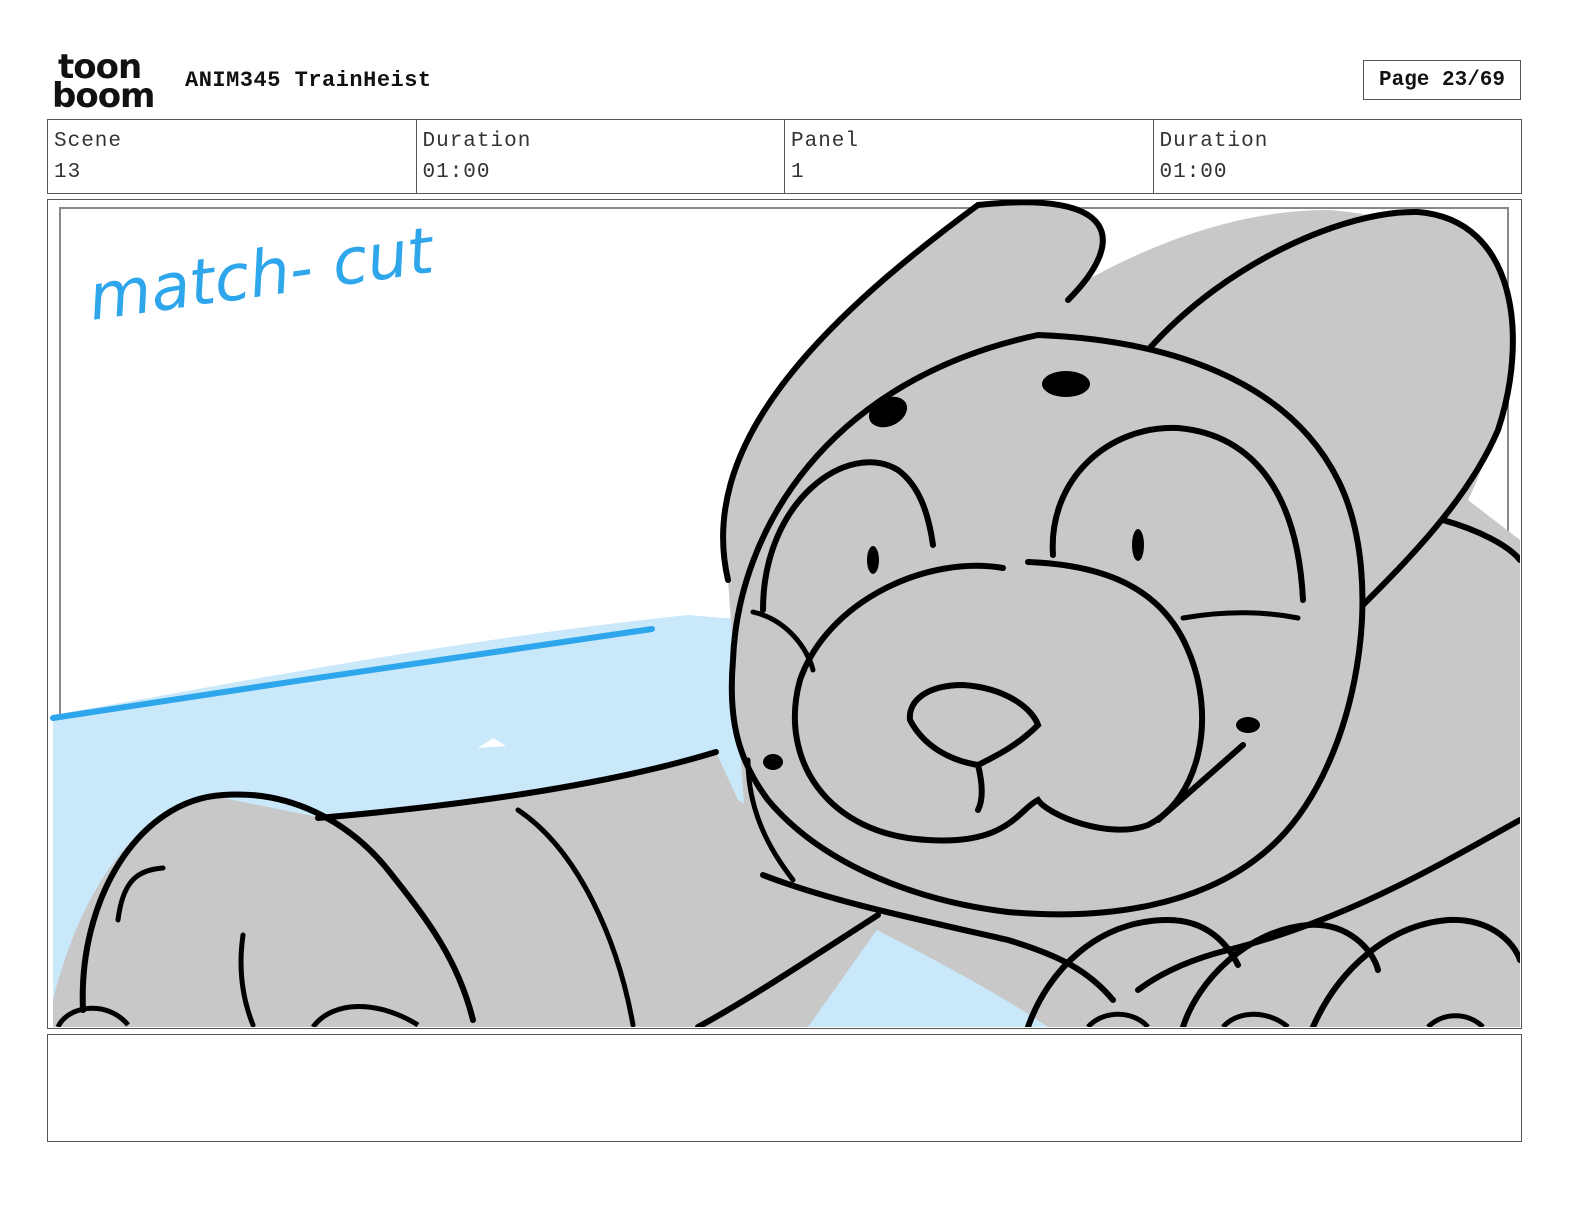 Image resolution: width=1584 pixels, height=1224 pixels. What do you see at coordinates (88, 141) in the screenshot?
I see `scene-label: Scene` at bounding box center [88, 141].